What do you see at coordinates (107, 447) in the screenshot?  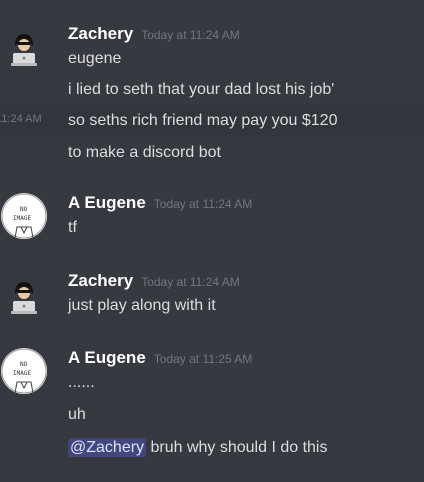 I see `user-mention: @Zachery` at bounding box center [107, 447].